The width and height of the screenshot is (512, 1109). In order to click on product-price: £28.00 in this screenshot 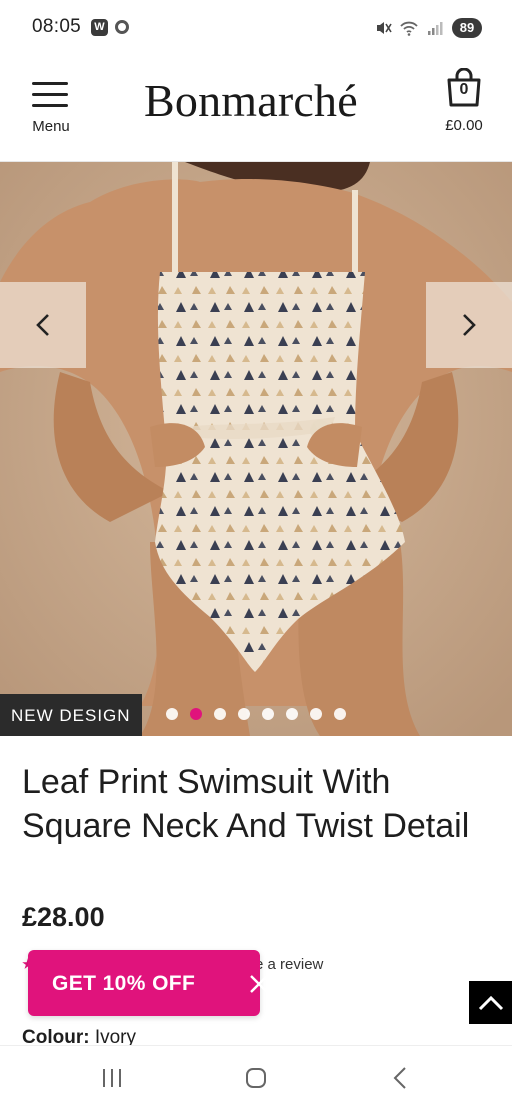, I will do `click(63, 917)`.